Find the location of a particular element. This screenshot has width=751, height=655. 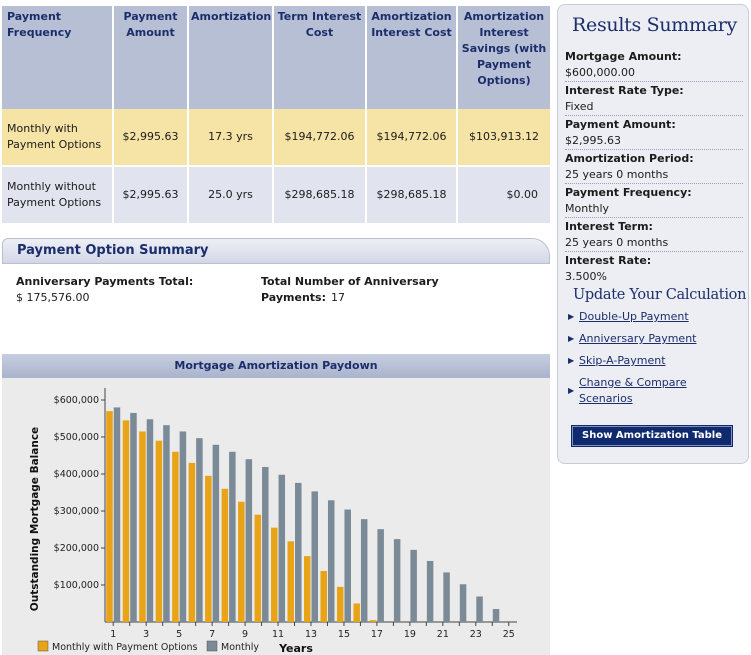

summary-item-interest-term: Interest Term: 25 years 0 months is located at coordinates (654, 235).